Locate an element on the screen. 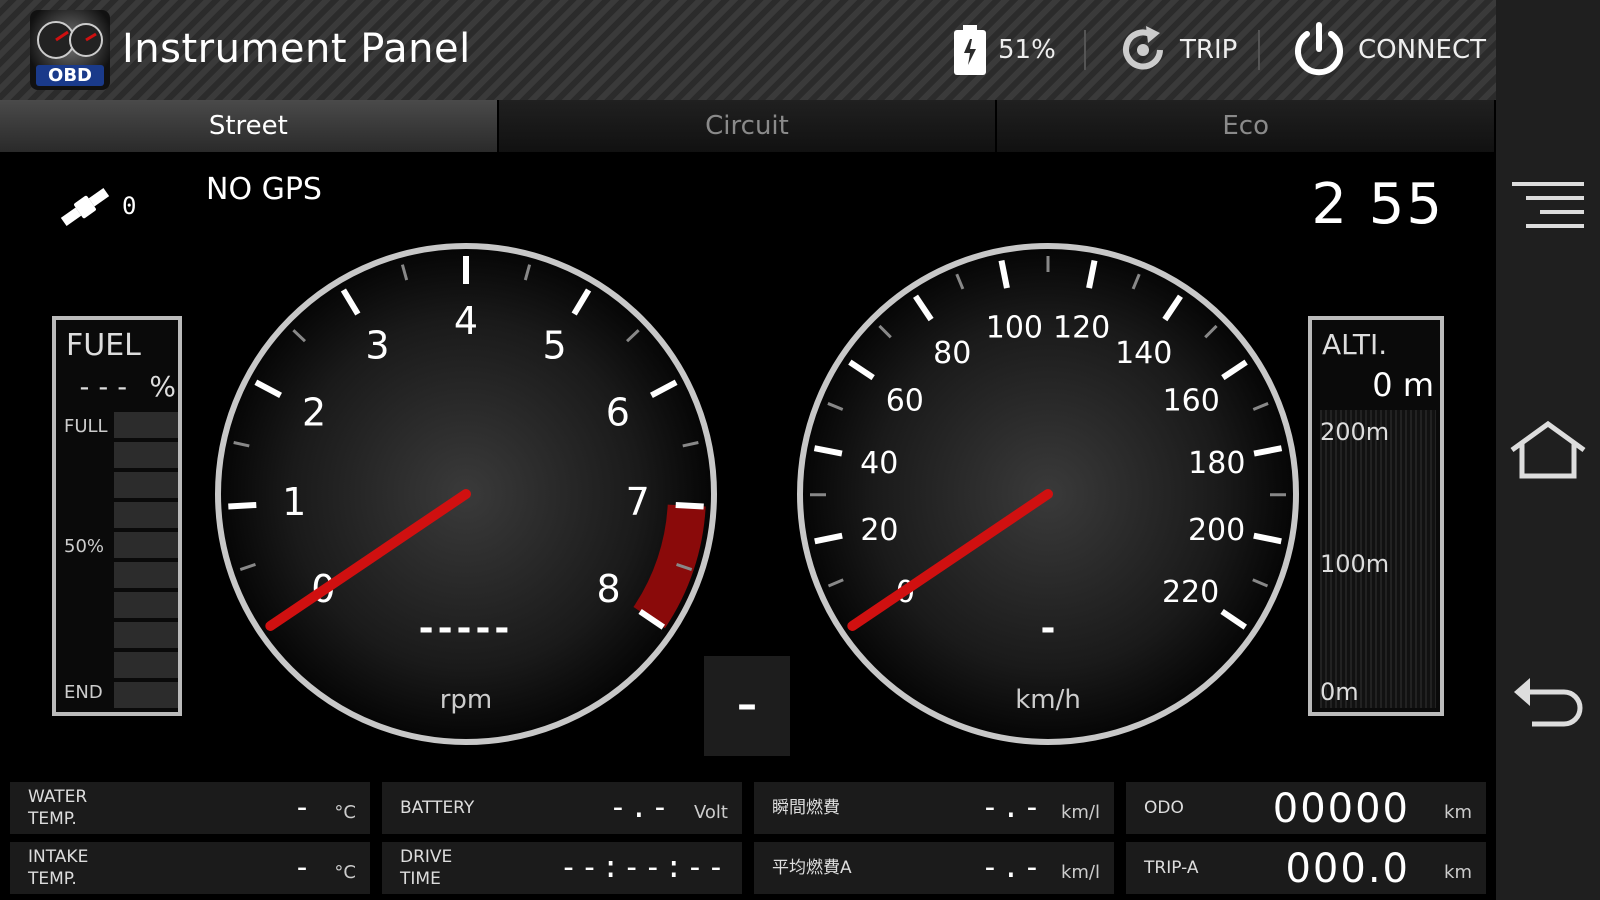  satellite-count: 0 is located at coordinates (129, 206).